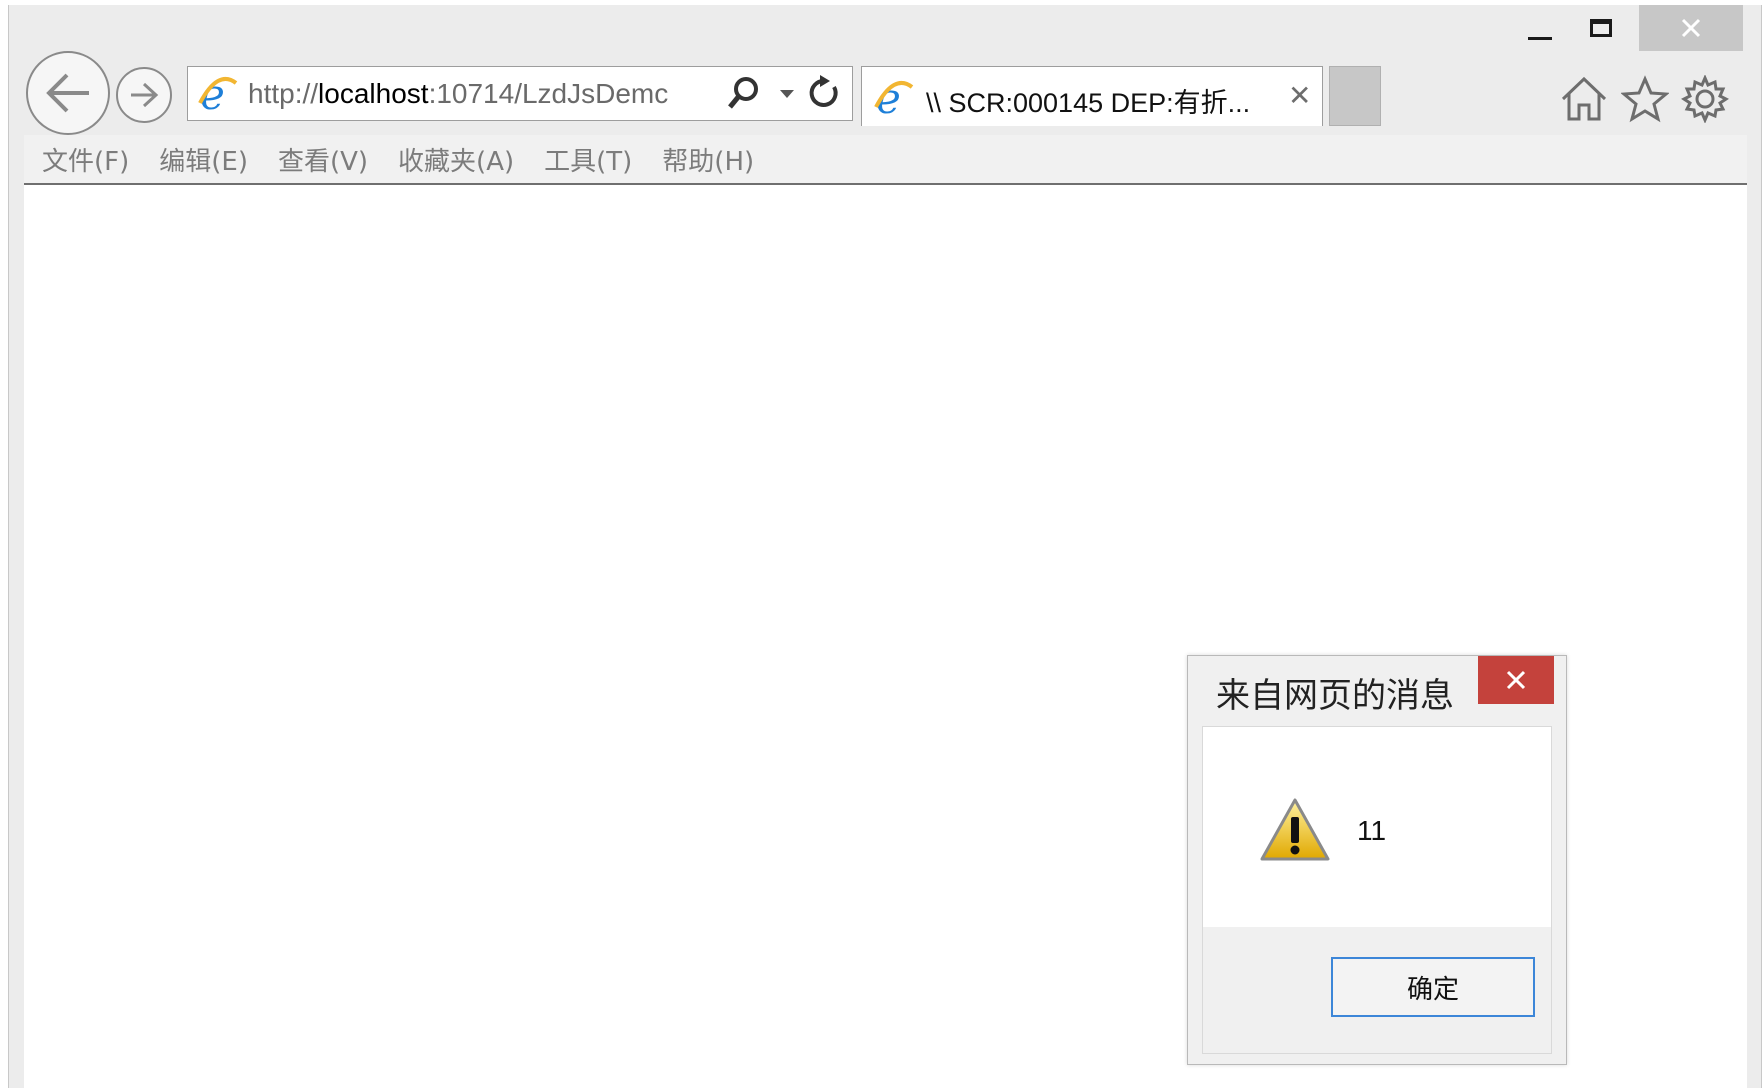 The width and height of the screenshot is (1762, 1088). I want to click on maximize-button, so click(1601, 28).